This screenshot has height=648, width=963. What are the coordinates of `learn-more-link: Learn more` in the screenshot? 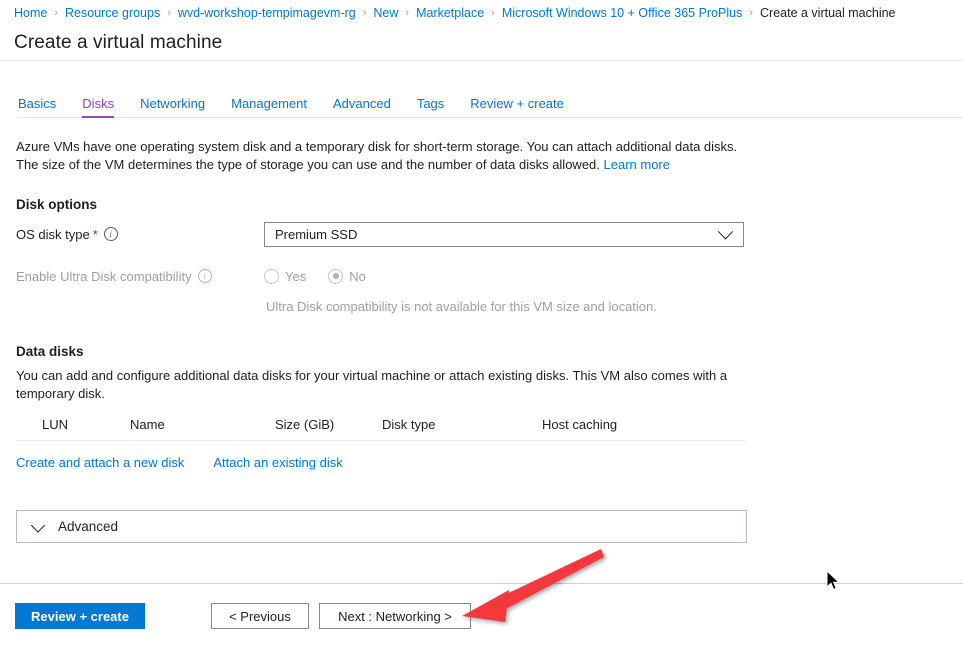 It's located at (637, 164).